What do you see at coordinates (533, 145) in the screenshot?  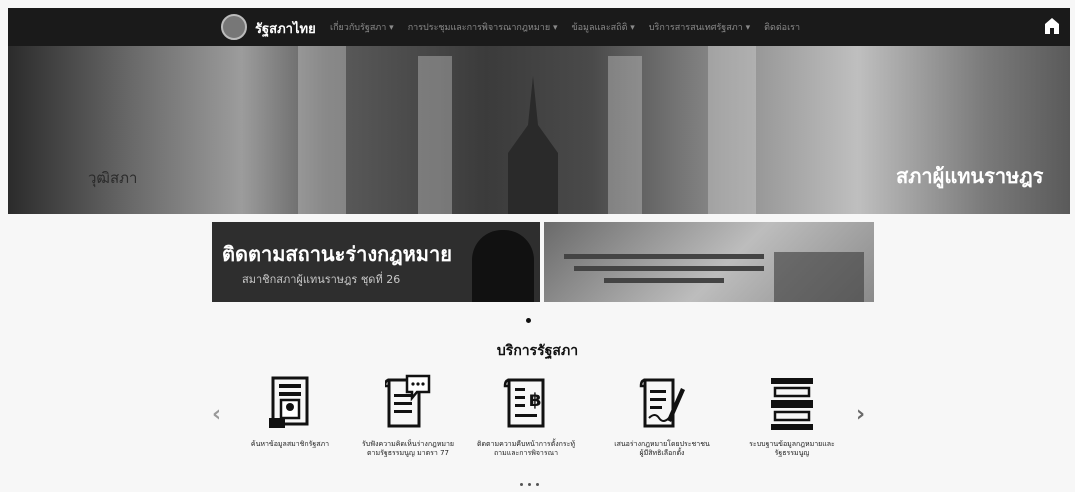 I see `parliament-tower-image` at bounding box center [533, 145].